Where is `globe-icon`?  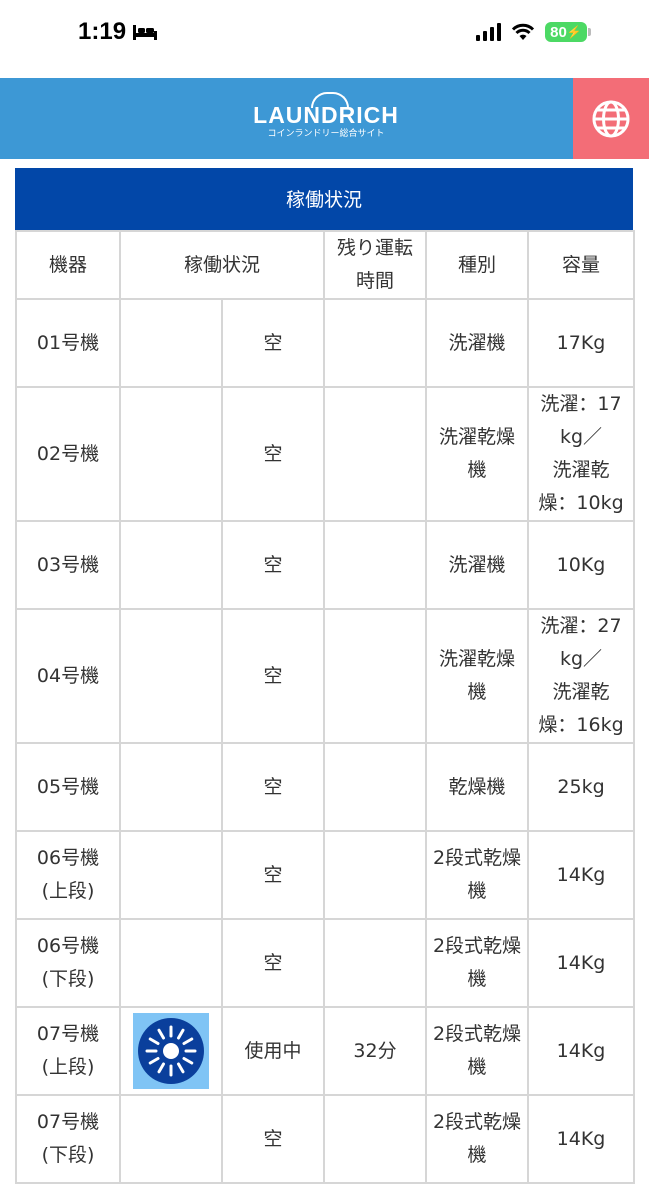 globe-icon is located at coordinates (611, 118).